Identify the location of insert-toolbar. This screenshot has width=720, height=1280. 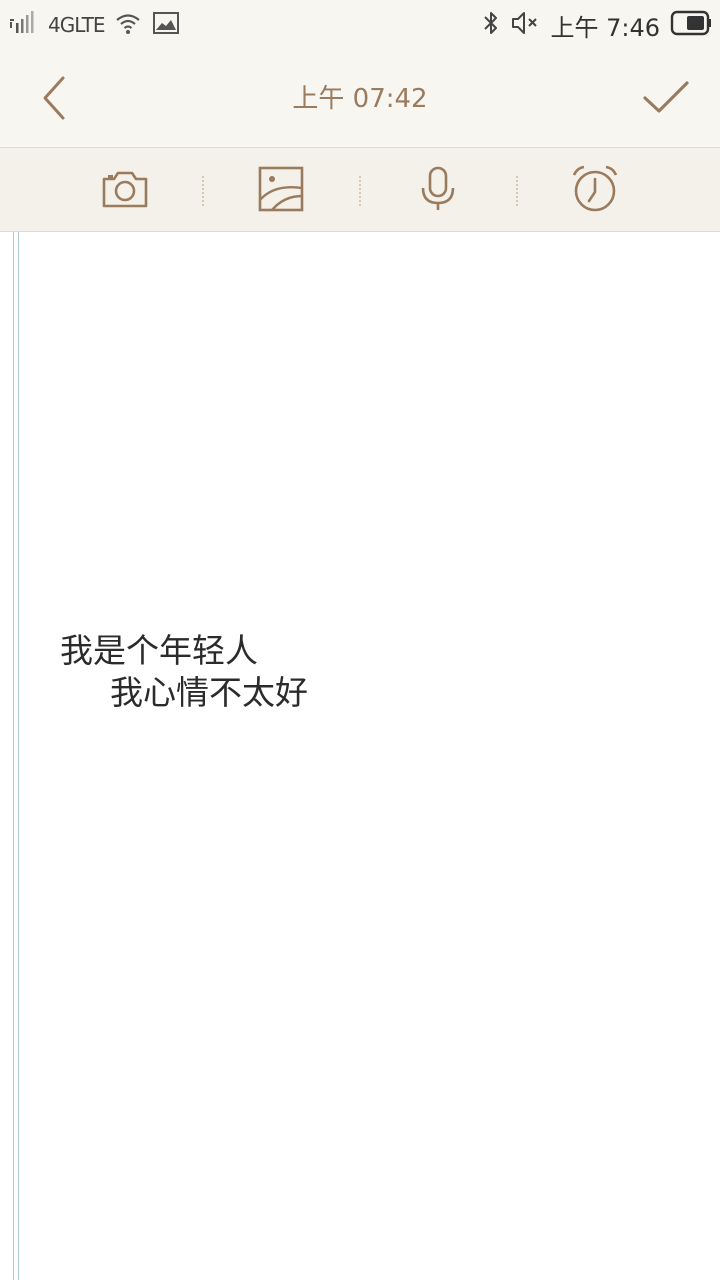
(360, 189).